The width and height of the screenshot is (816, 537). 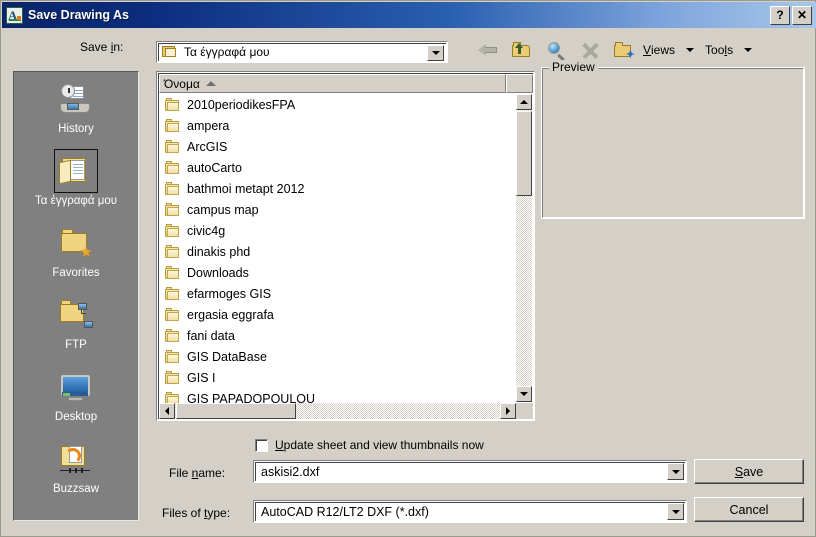 I want to click on views-menu: Views, so click(x=659, y=50).